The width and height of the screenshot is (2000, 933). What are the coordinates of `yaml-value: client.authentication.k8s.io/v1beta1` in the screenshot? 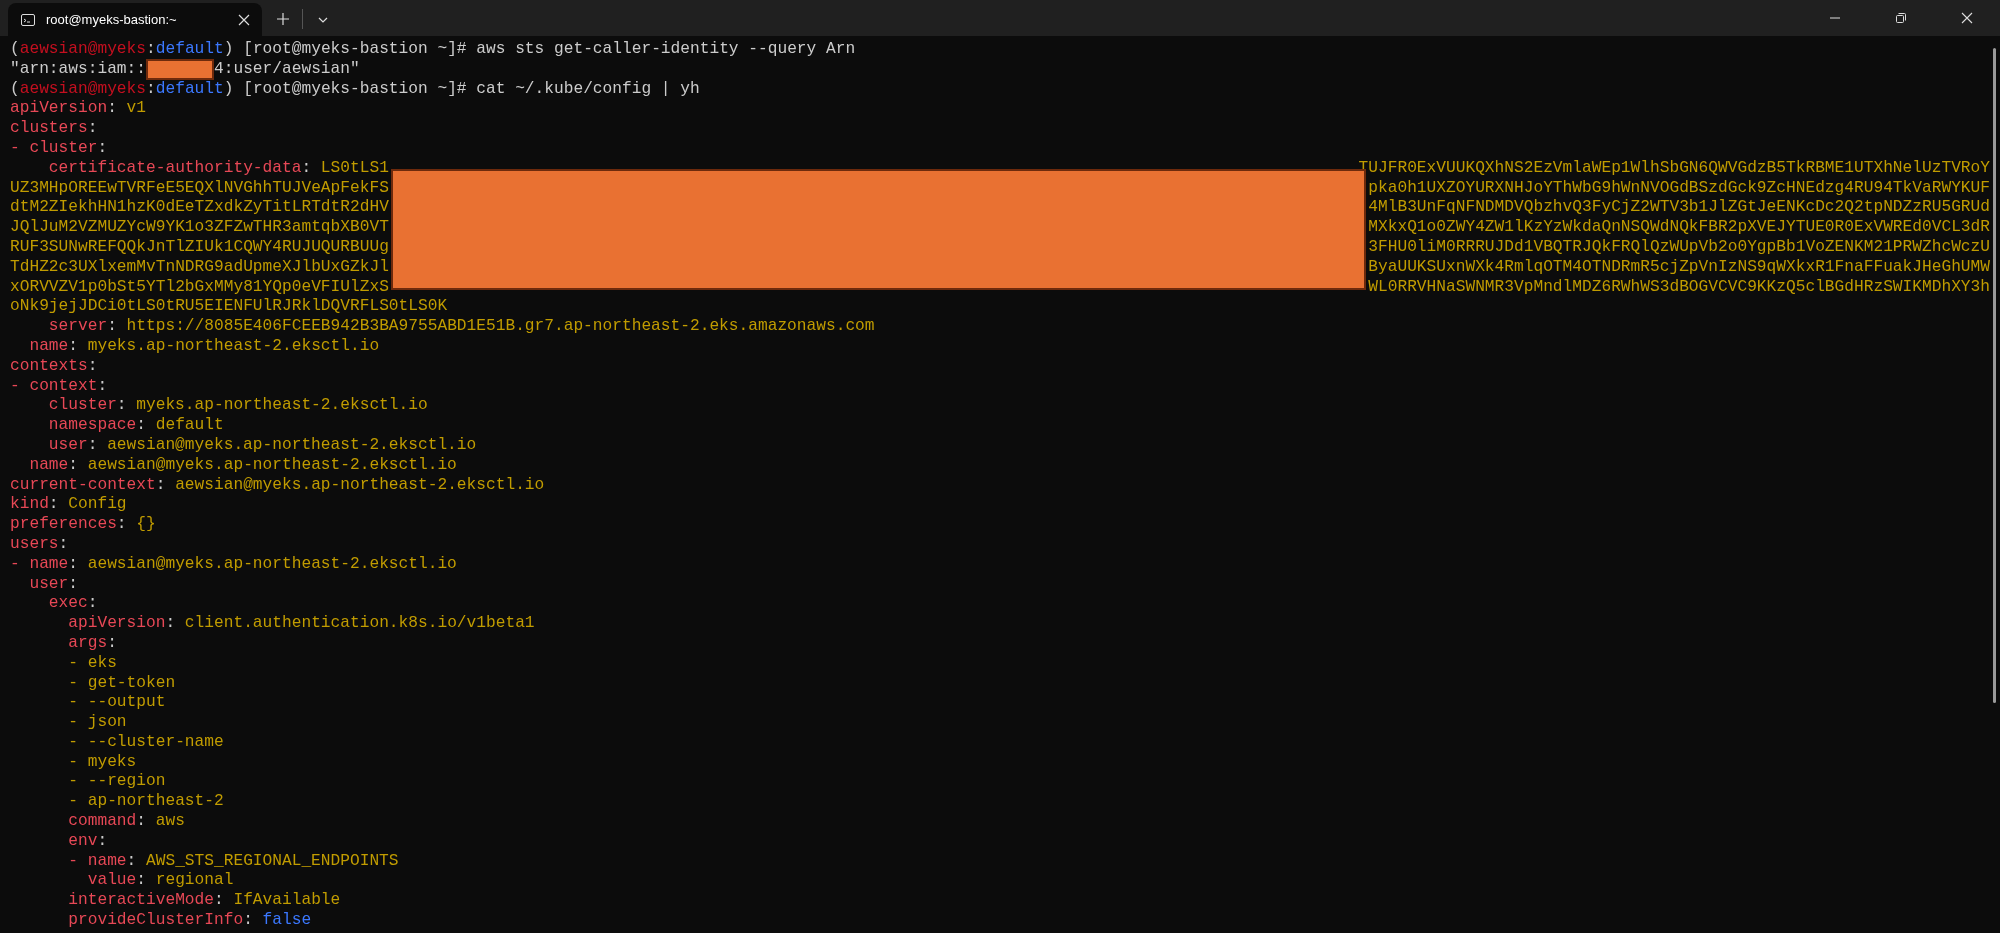 It's located at (359, 623).